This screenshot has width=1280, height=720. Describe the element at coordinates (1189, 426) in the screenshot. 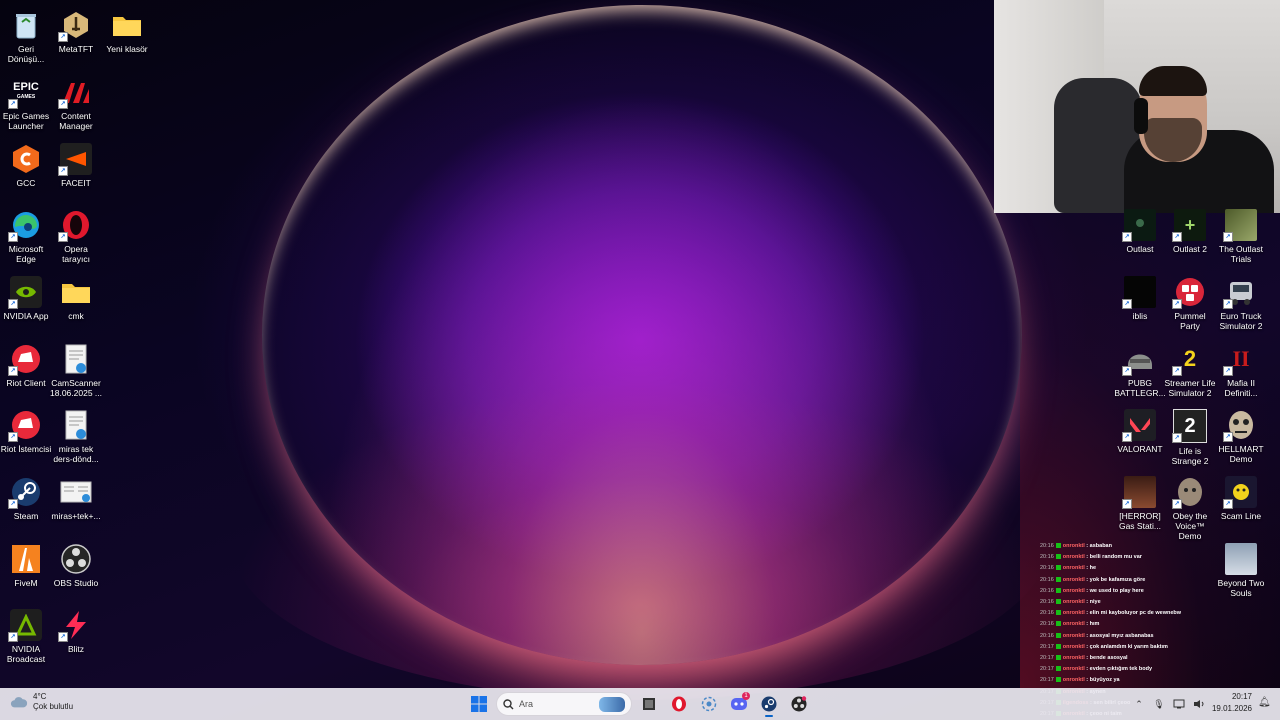

I see `life-is-strange-icon: 2 ↗` at that location.